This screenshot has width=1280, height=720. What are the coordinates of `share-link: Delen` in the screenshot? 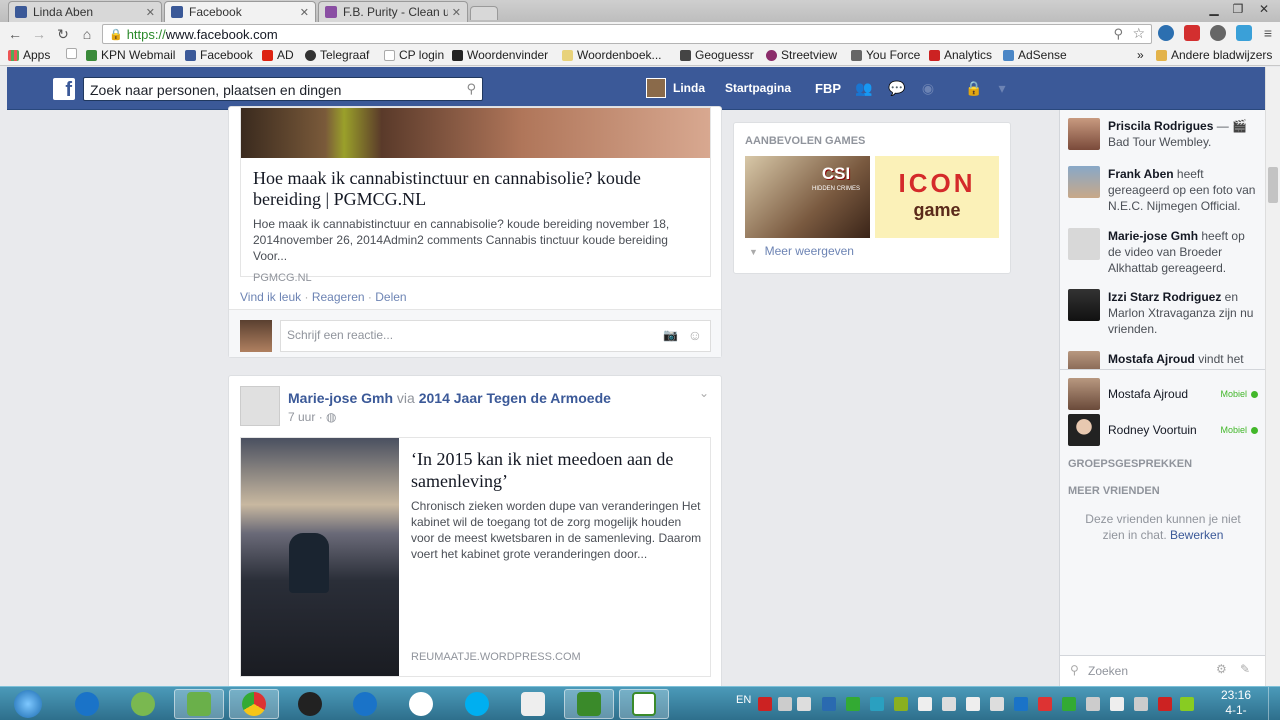 It's located at (390, 297).